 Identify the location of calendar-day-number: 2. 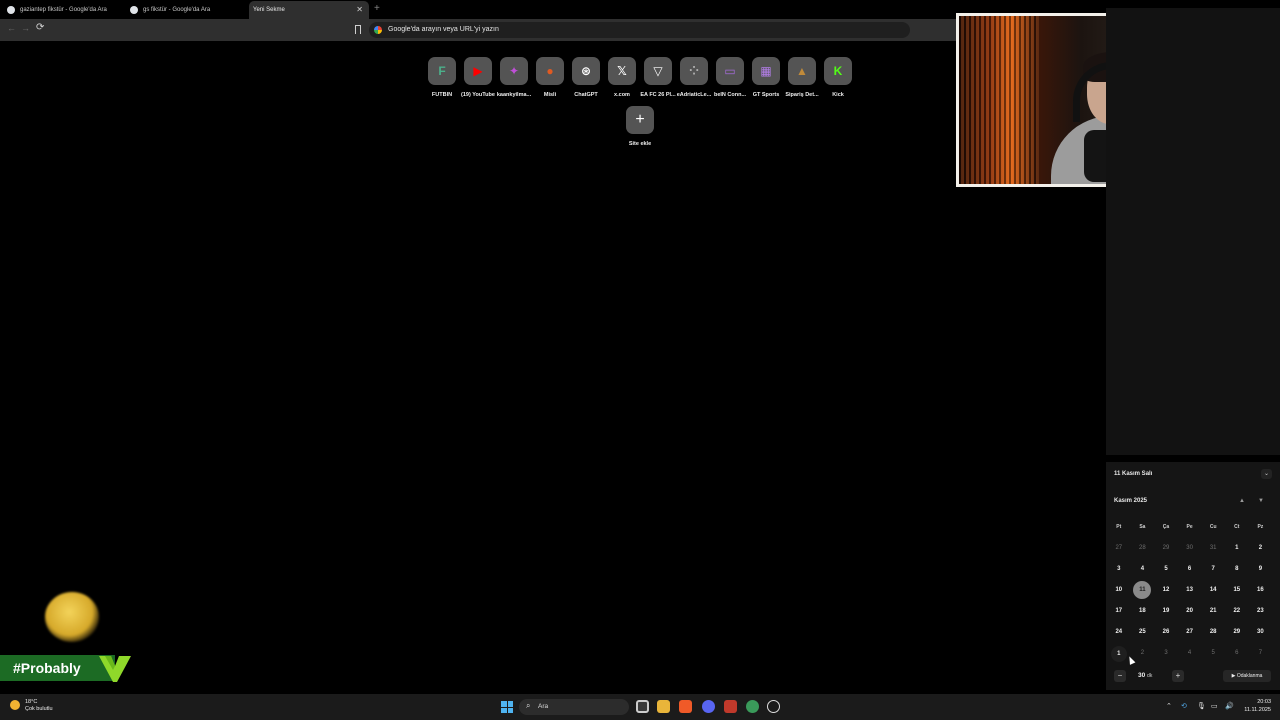
(1260, 548).